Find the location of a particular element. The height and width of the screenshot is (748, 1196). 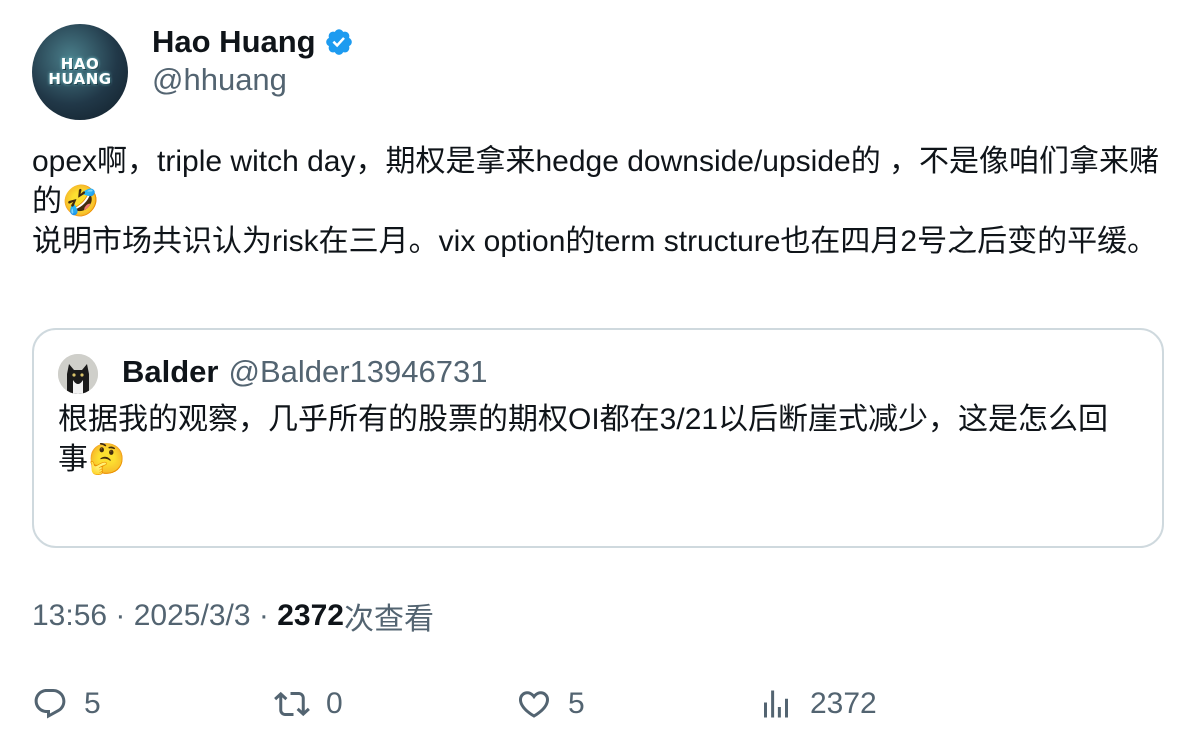

action-bar: 5 0 5 2372 is located at coordinates (598, 704).